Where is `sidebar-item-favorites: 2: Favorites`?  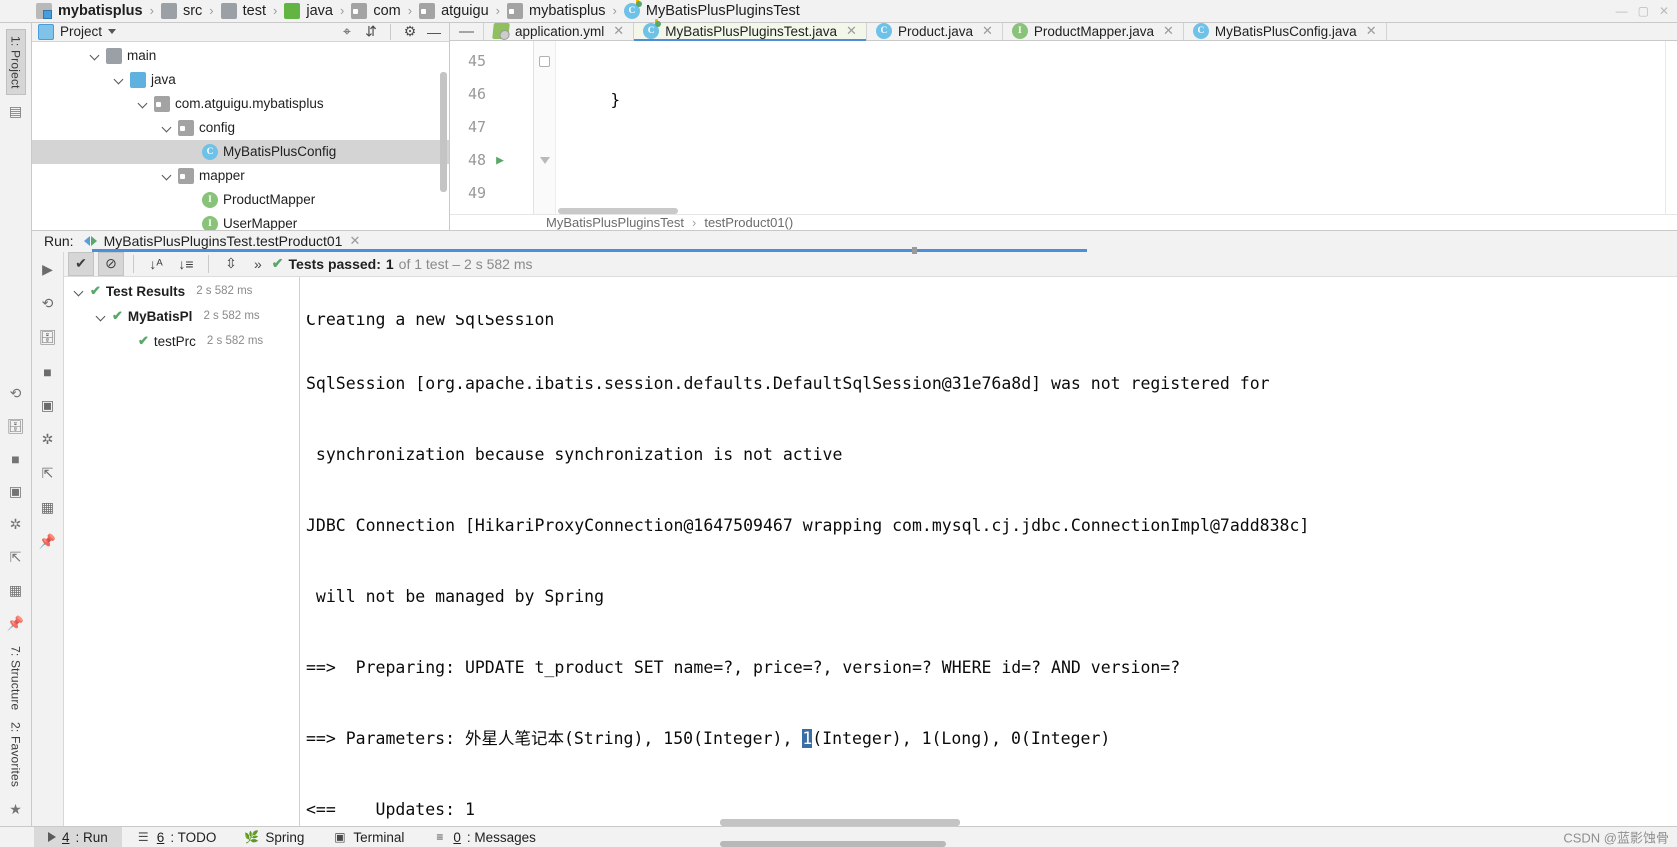 sidebar-item-favorites: 2: Favorites is located at coordinates (16, 754).